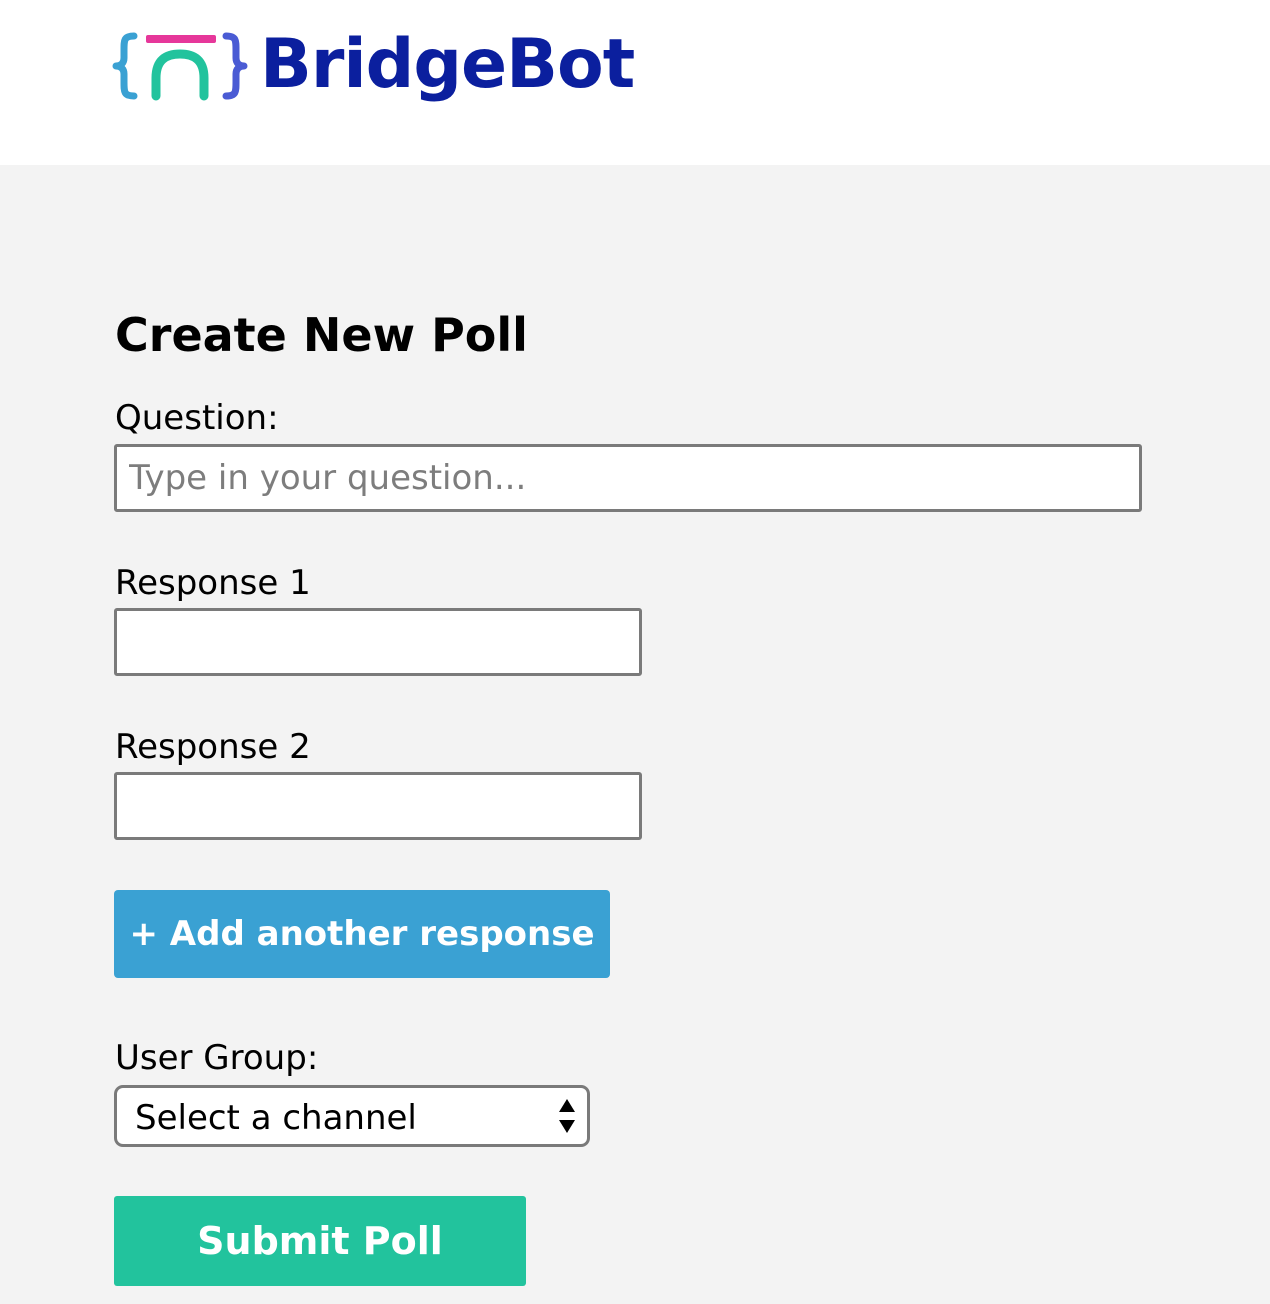 This screenshot has width=1270, height=1304. I want to click on submit-poll-button: Submit Poll, so click(320, 1241).